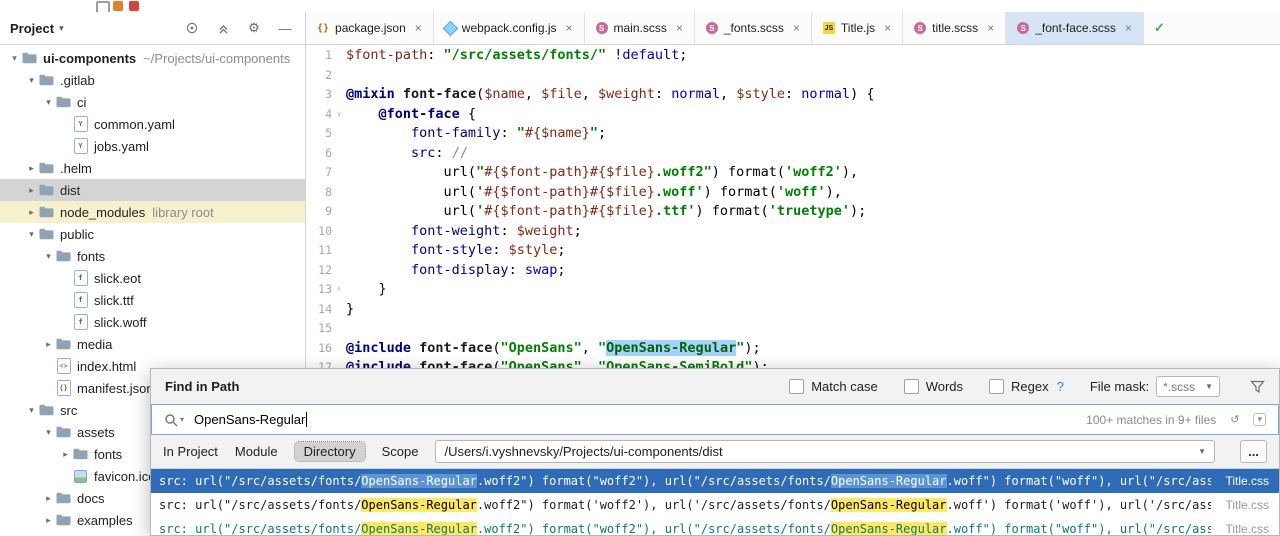  Describe the element at coordinates (174, 420) in the screenshot. I see `search-icon: ▾` at that location.